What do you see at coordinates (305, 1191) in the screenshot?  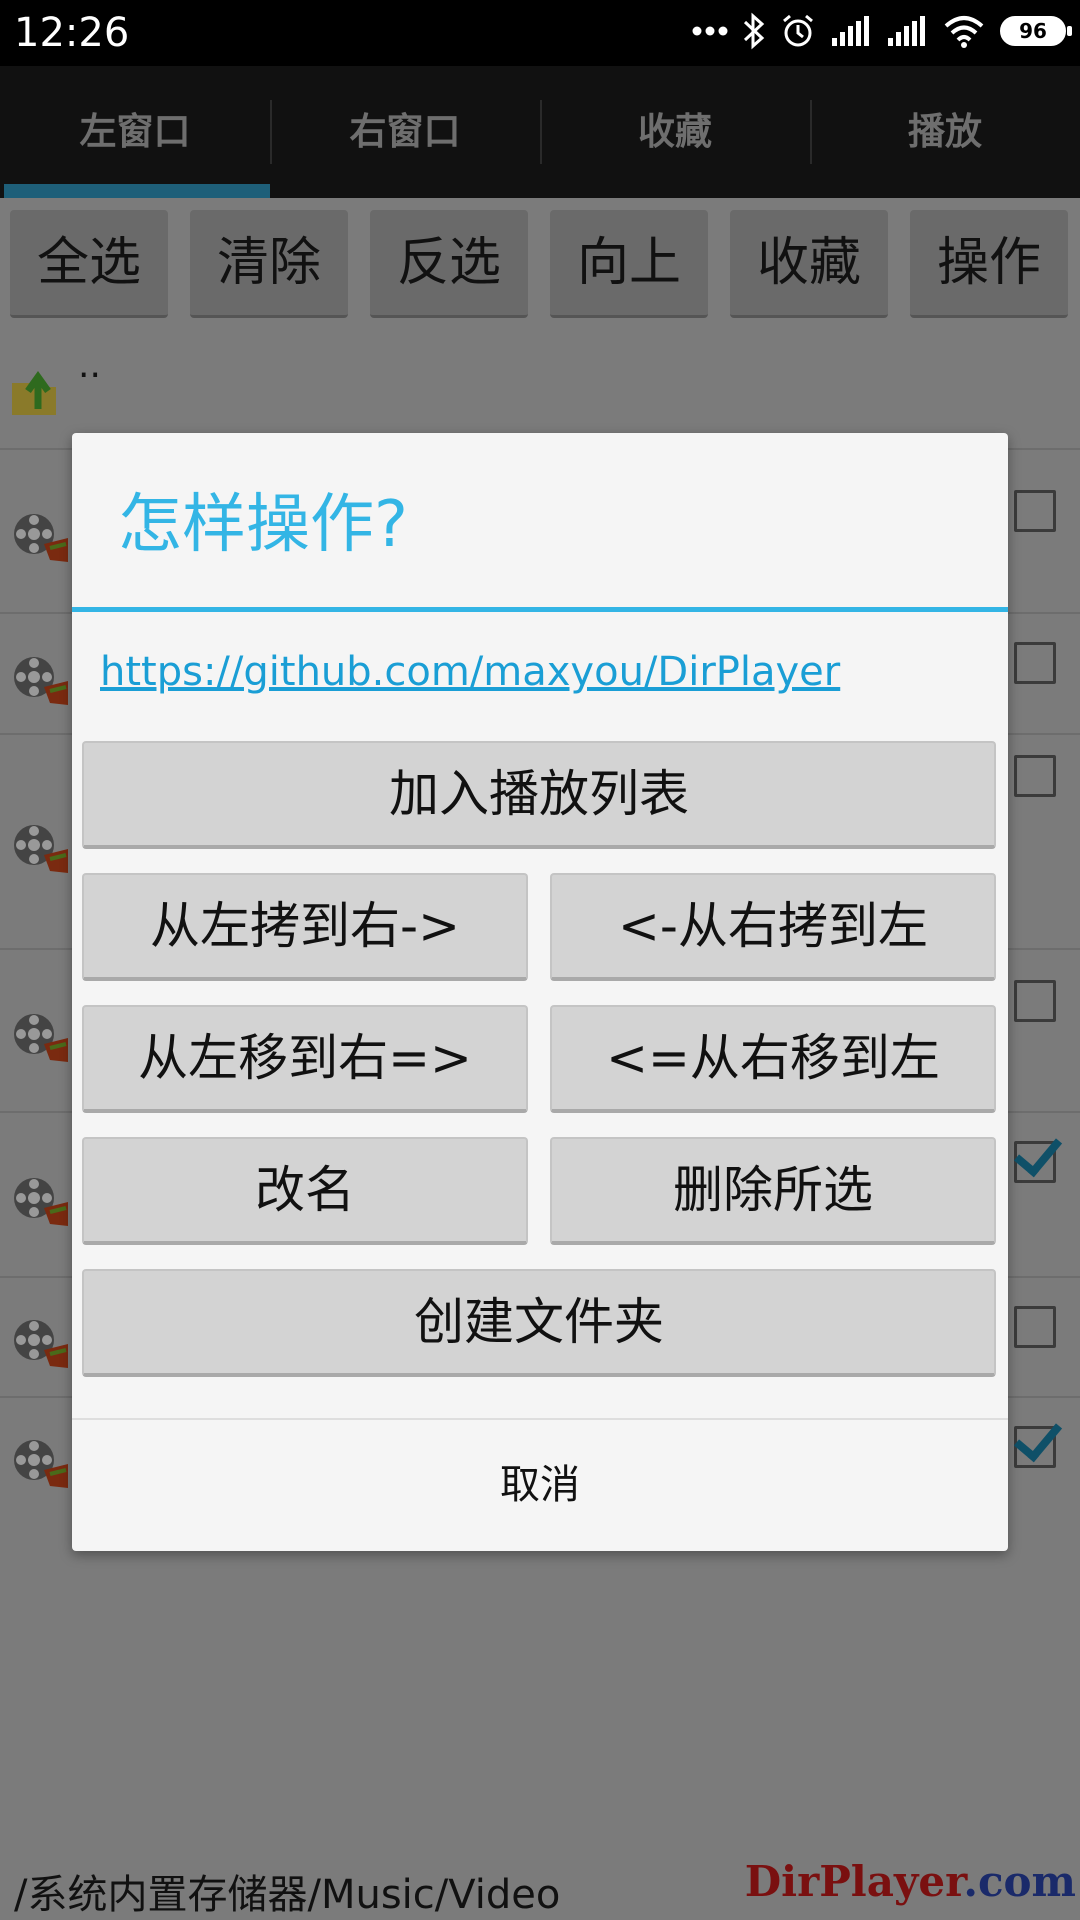 I see `rename-button: 改名` at bounding box center [305, 1191].